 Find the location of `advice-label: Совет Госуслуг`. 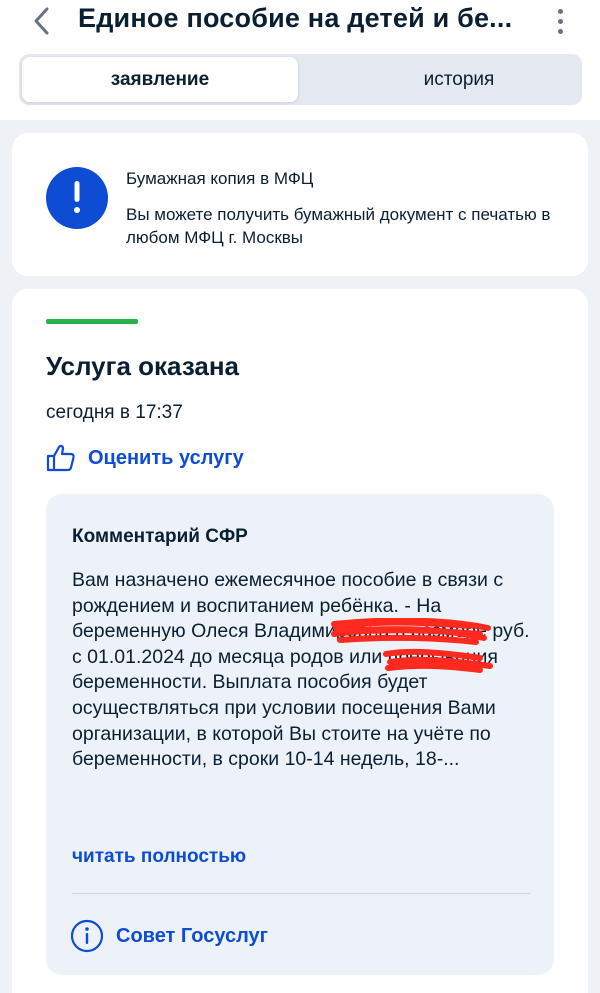

advice-label: Совет Госуслуг is located at coordinates (192, 935).